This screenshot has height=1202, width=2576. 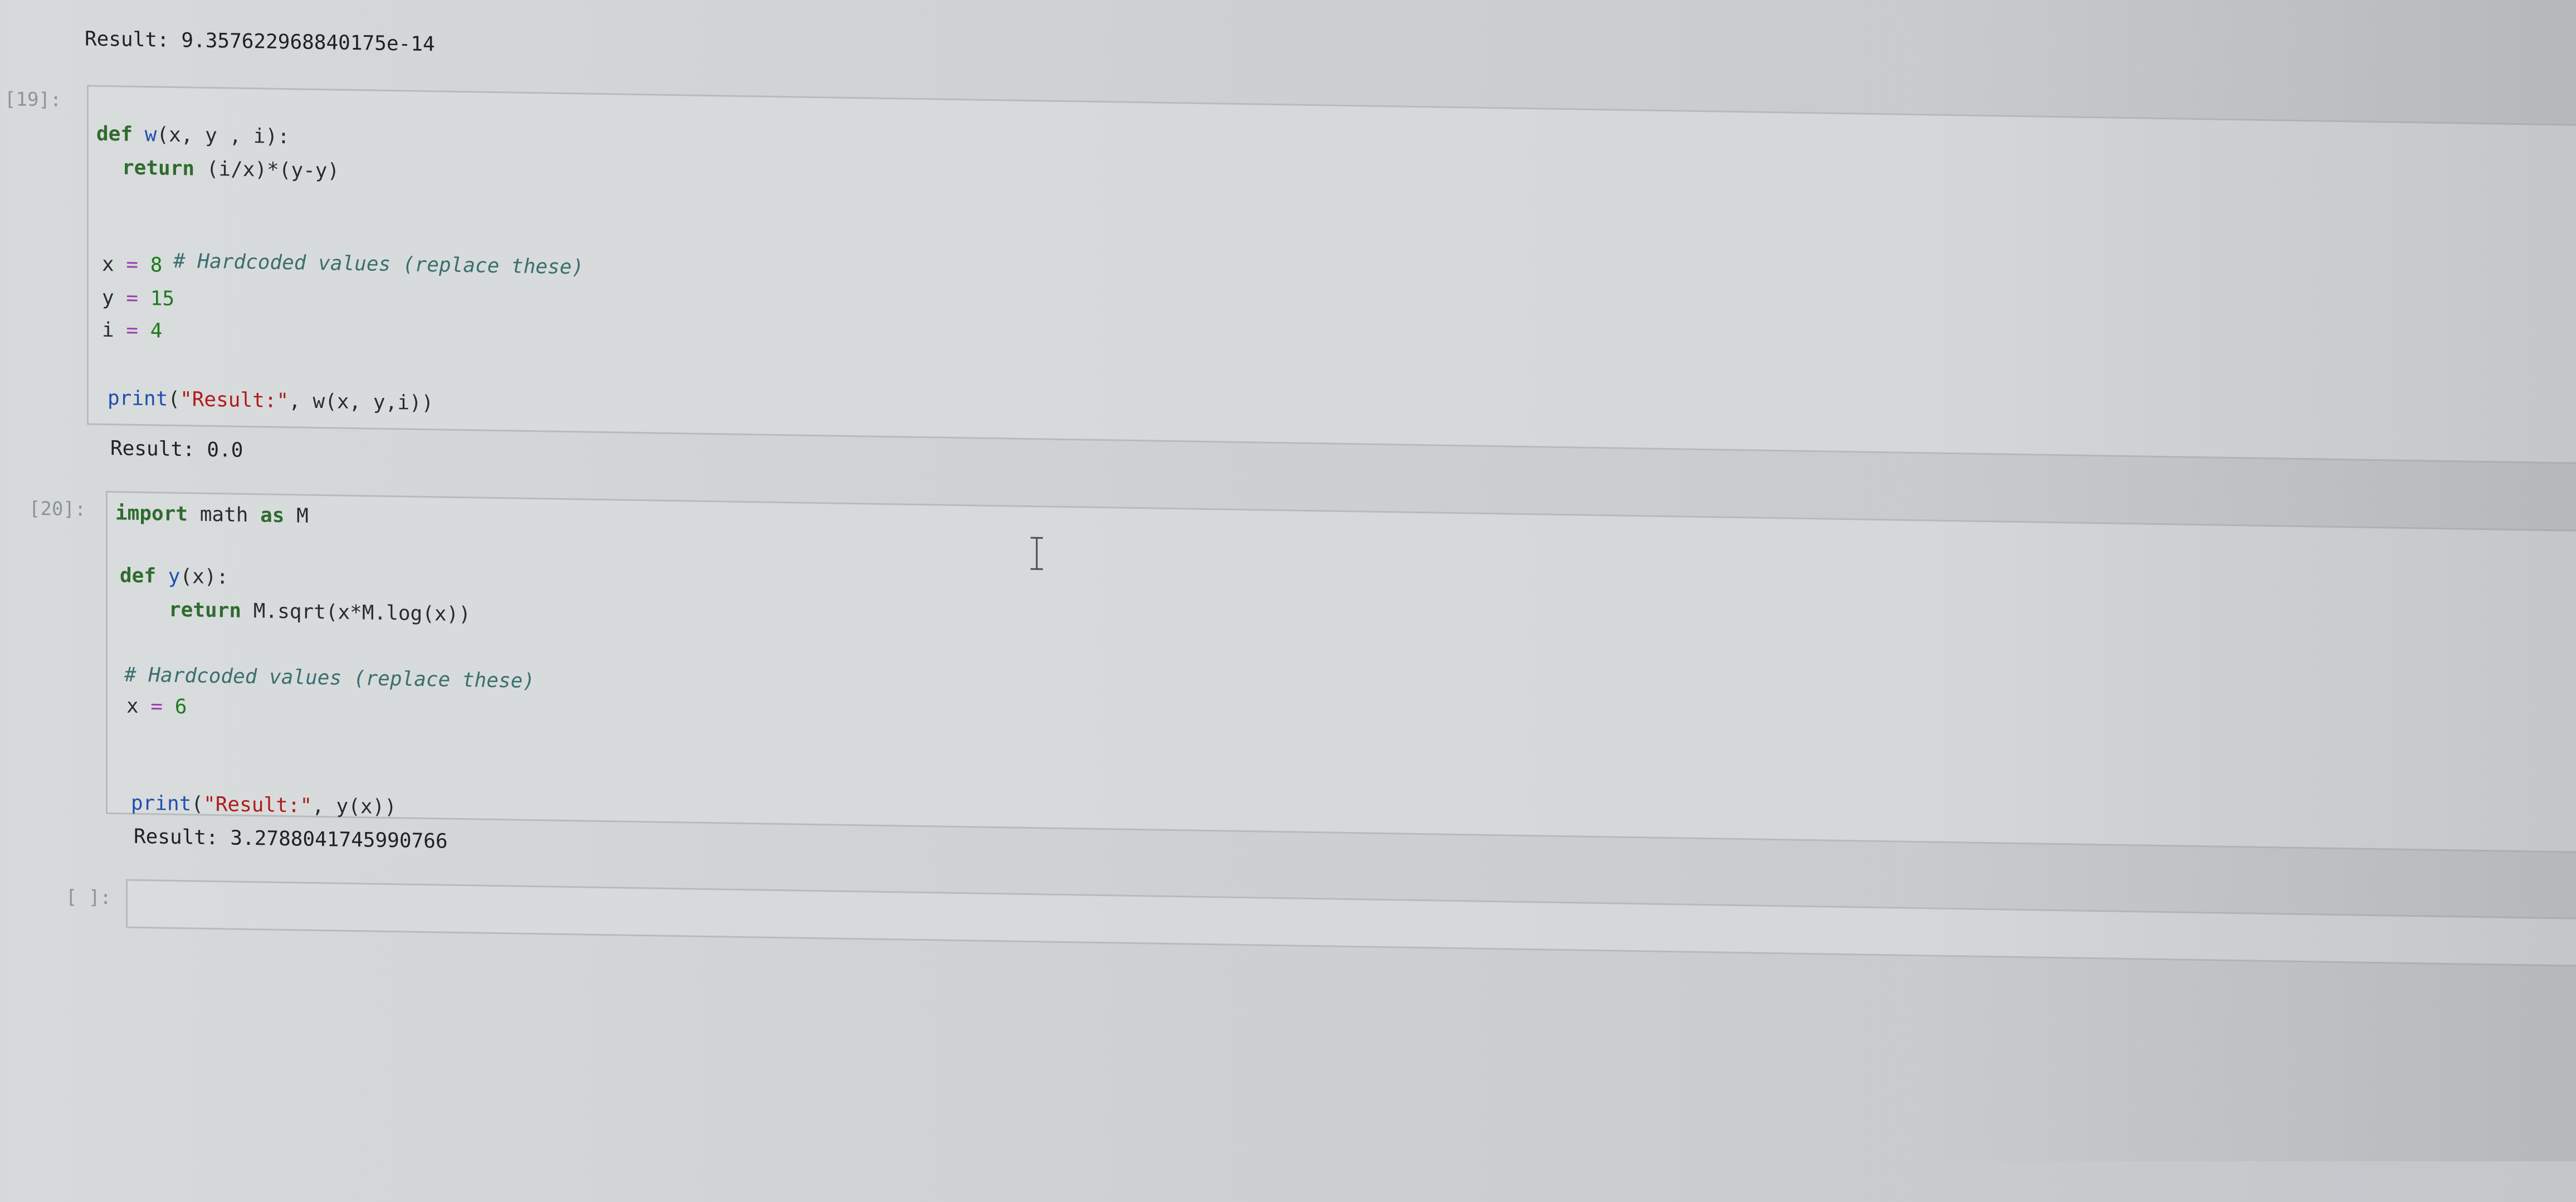 I want to click on code-args: (x):, so click(x=204, y=577).